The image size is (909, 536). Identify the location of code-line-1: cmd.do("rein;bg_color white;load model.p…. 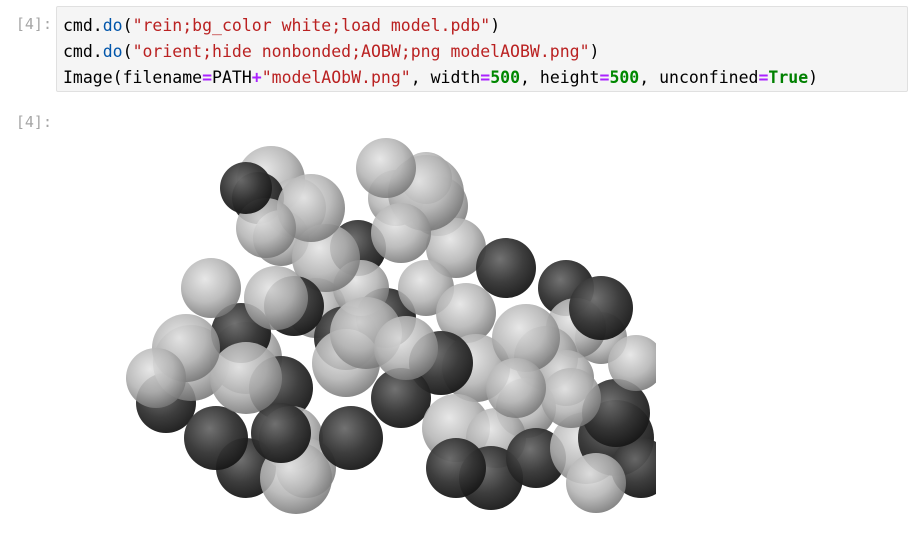
(485, 26).